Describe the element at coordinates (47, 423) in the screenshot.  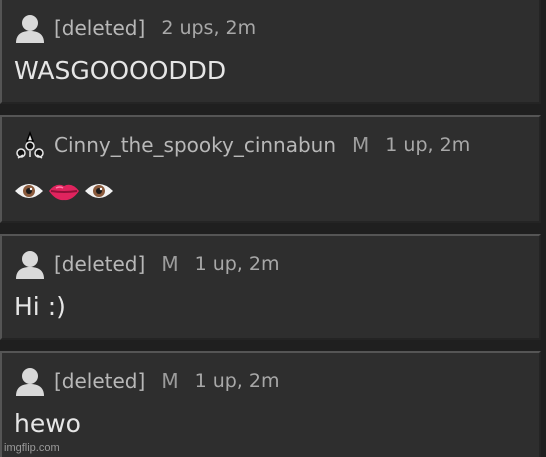
I see `comment-text: hewo` at that location.